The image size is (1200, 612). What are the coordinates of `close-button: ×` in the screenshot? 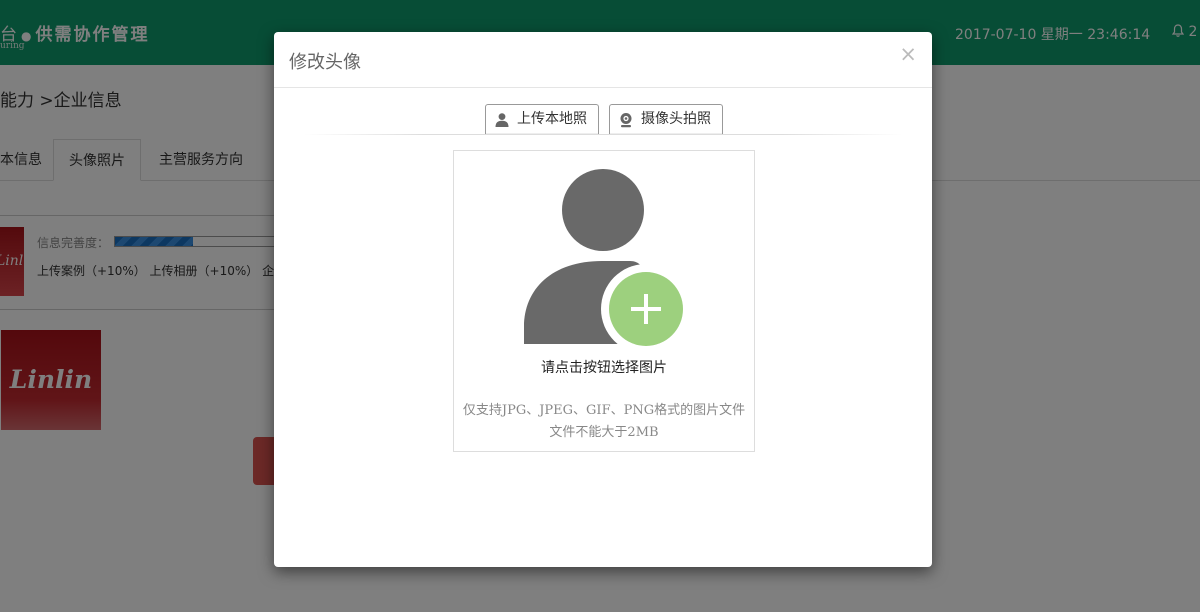 It's located at (908, 54).